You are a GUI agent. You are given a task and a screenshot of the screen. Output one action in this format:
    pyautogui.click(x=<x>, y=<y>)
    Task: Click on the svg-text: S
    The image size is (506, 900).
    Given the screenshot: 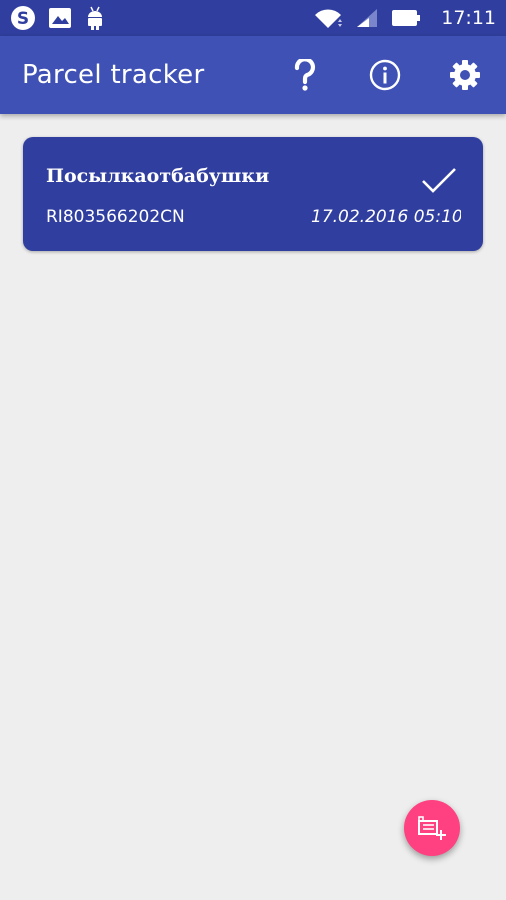 What is the action you would take?
    pyautogui.click(x=23, y=19)
    